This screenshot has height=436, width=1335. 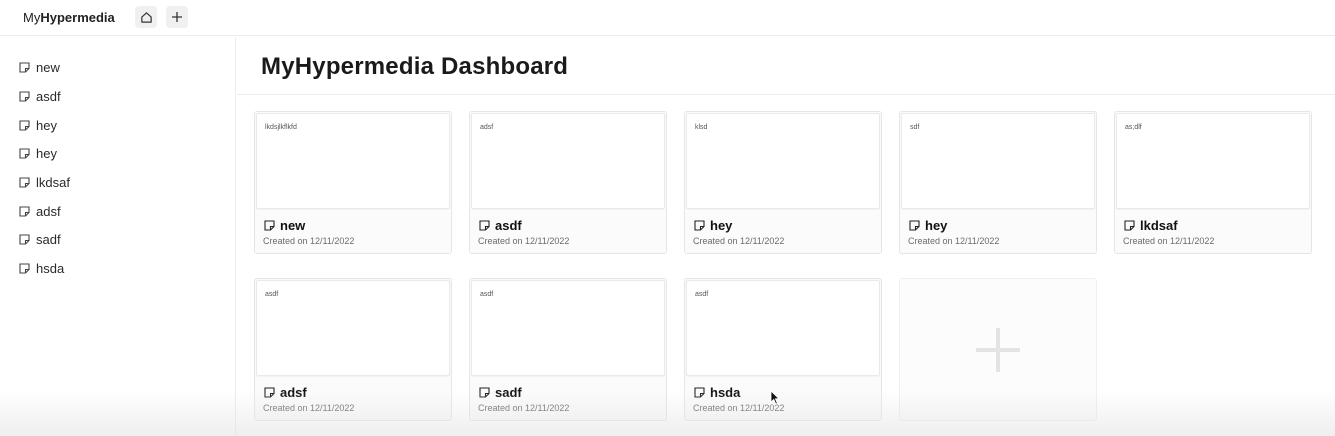 I want to click on card-title: adsf, so click(x=285, y=392).